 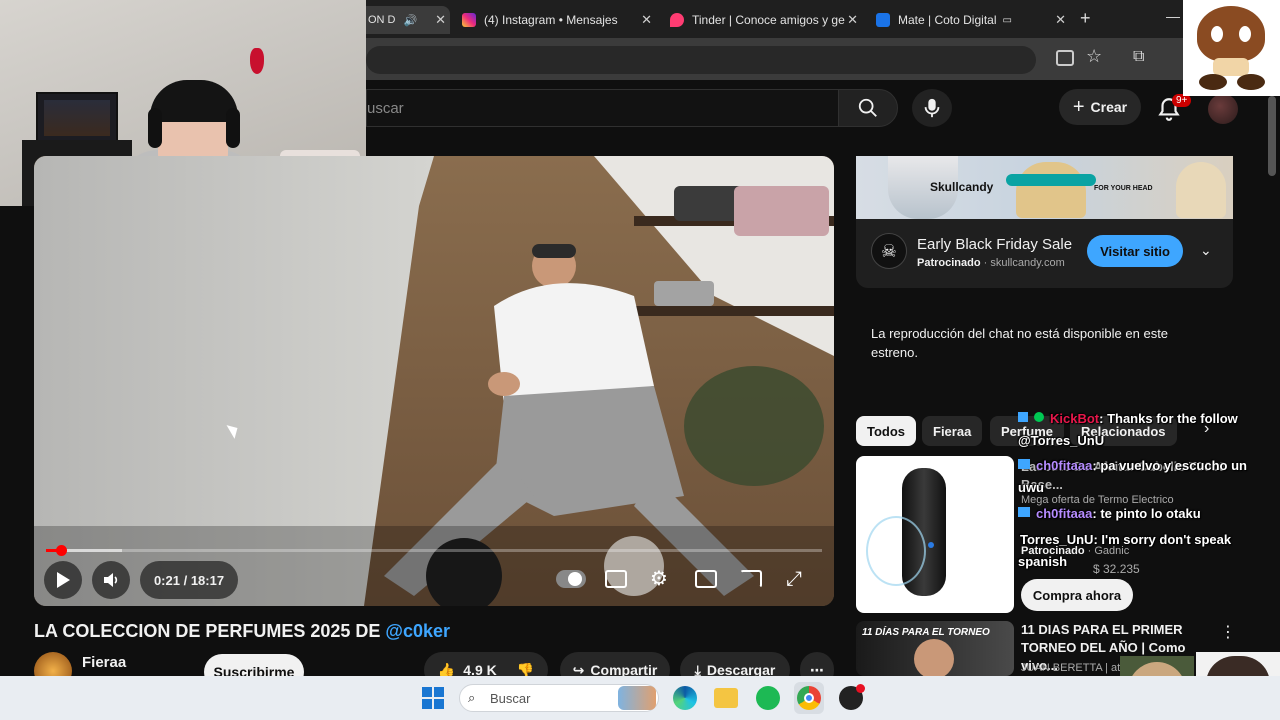 I want to click on settings-gear-icon: ⚙, so click(x=659, y=578).